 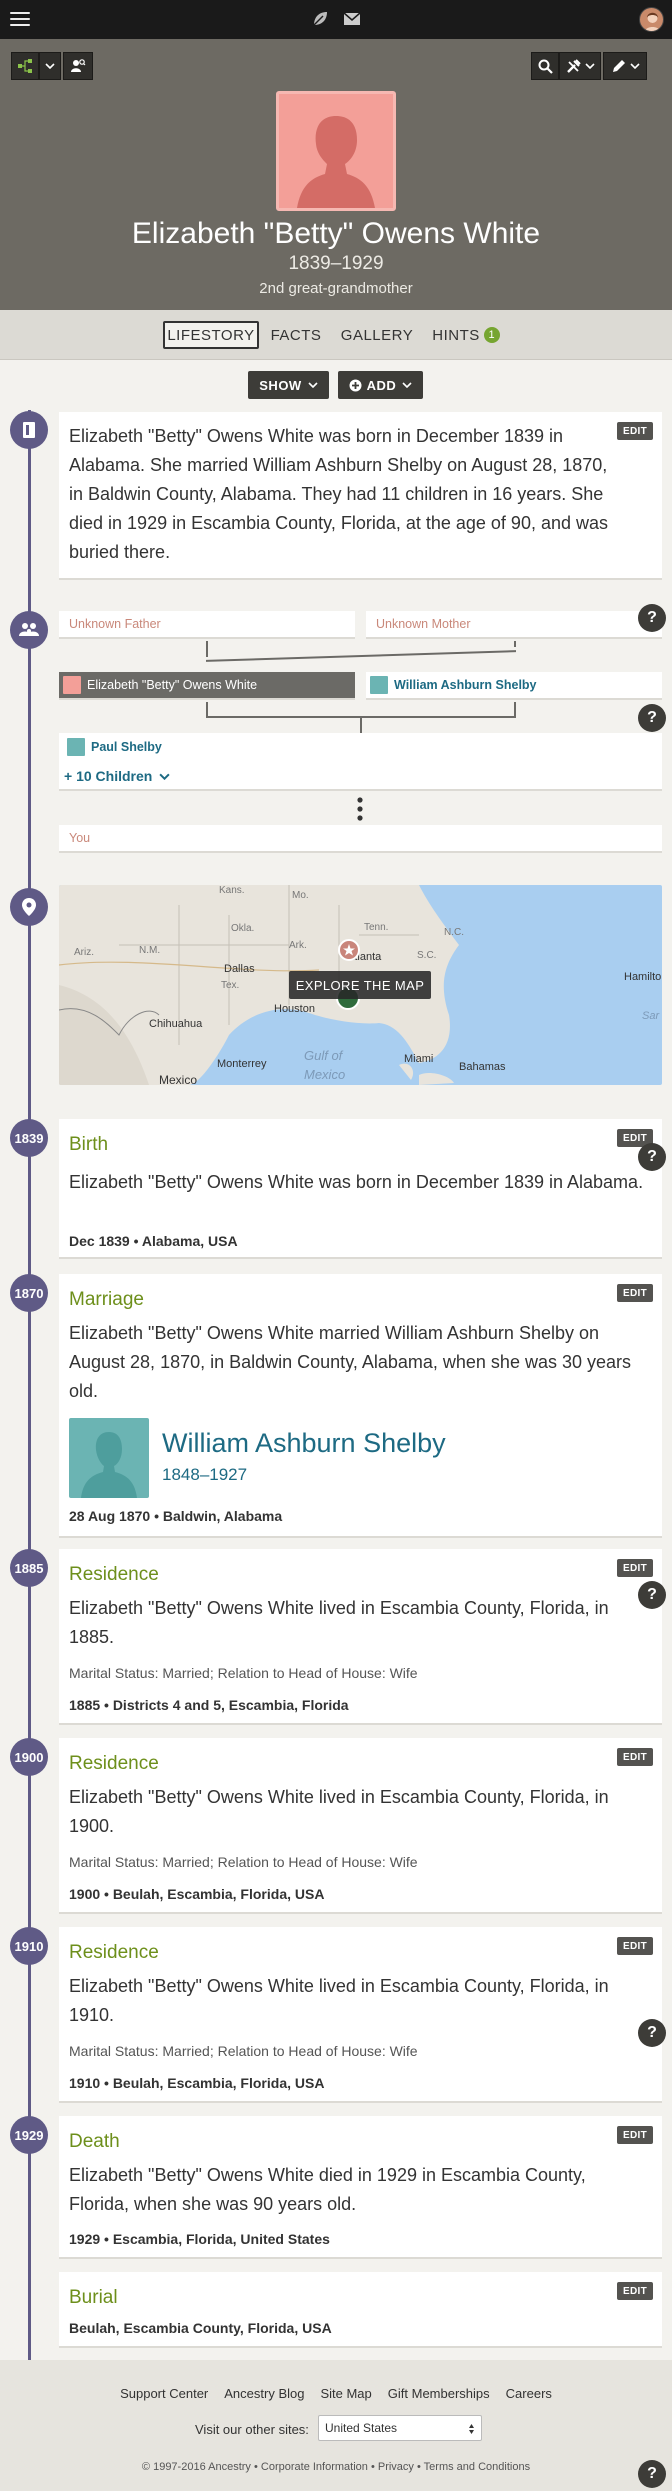 I want to click on person-name: Elizabeth "Betty" Owens White, so click(x=336, y=233).